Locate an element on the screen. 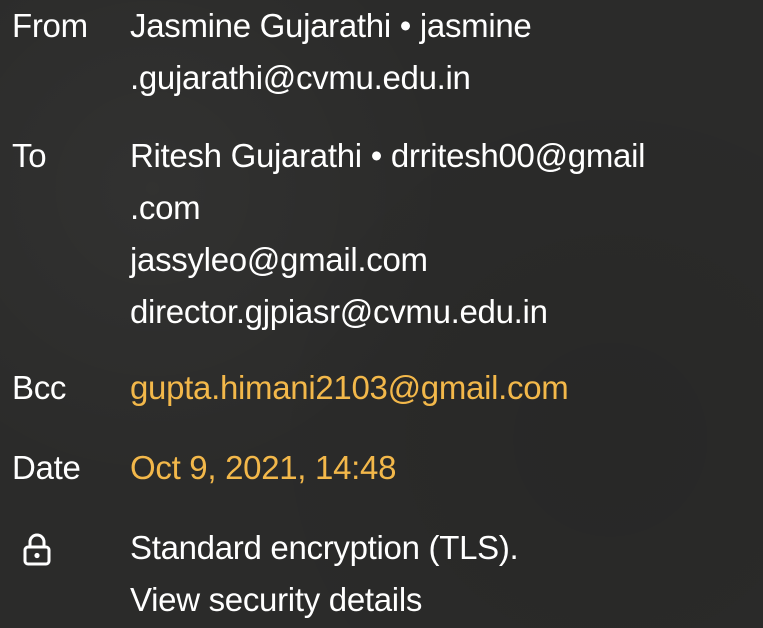 The image size is (763, 628). from-email-part2: .gujarathi@cvmu.edu.in is located at coordinates (444, 78).